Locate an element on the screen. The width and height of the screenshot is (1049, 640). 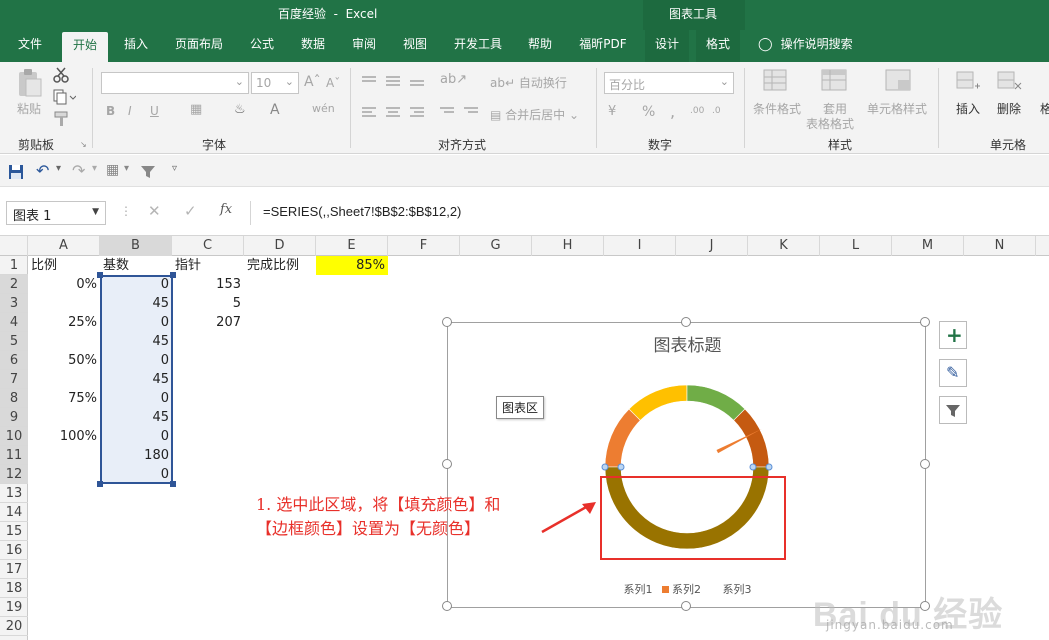
conditional-format-icon is located at coordinates (777, 81).